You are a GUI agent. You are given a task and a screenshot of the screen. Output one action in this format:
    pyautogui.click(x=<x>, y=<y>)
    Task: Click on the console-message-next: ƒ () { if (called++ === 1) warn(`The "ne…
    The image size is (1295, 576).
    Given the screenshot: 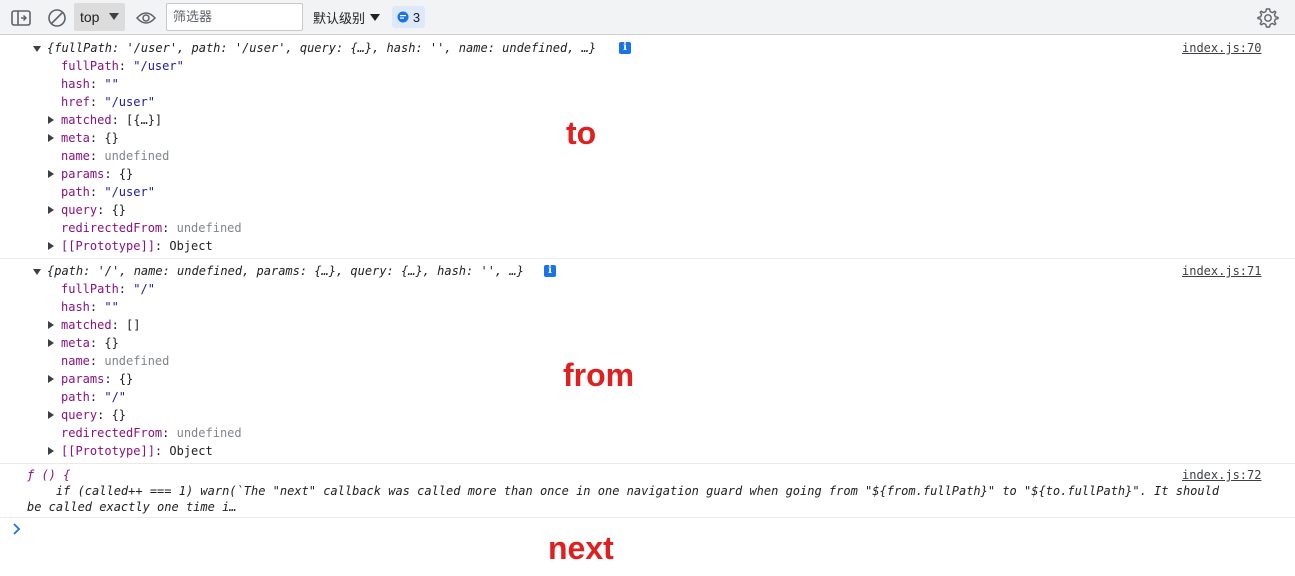 What is the action you would take?
    pyautogui.click(x=647, y=491)
    